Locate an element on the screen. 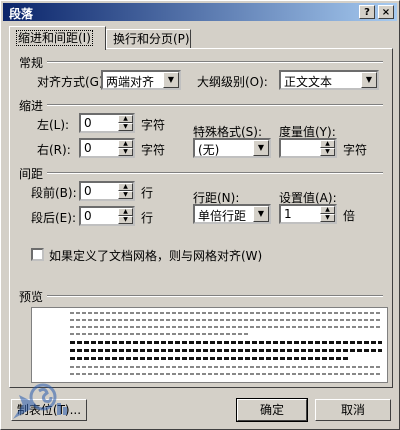 The image size is (400, 430). cancel-button: 取消 is located at coordinates (353, 410).